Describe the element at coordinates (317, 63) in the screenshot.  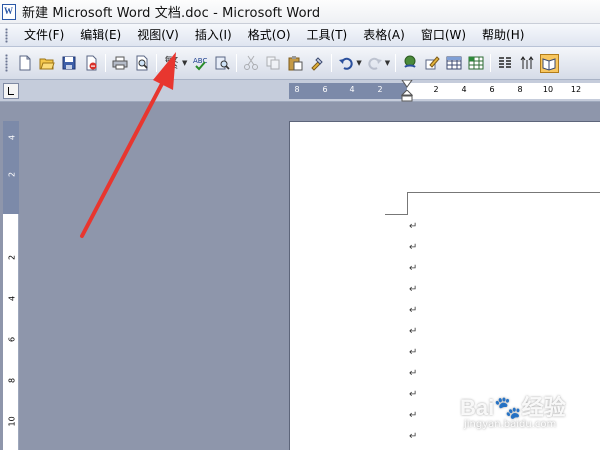
I see `format-painter-icon` at that location.